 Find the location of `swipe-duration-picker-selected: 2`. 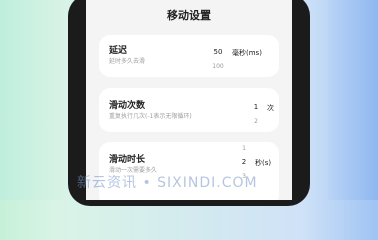

swipe-duration-picker-selected: 2 is located at coordinates (244, 162).